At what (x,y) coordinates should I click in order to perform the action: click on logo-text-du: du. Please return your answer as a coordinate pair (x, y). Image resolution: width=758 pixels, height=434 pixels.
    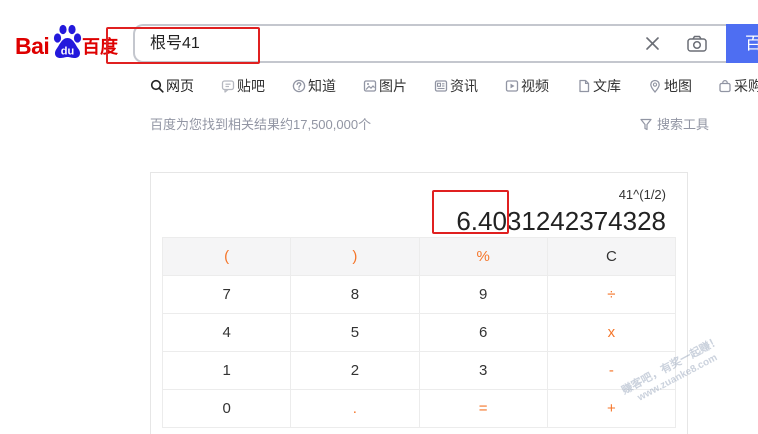
    Looking at the image, I should click on (67, 52).